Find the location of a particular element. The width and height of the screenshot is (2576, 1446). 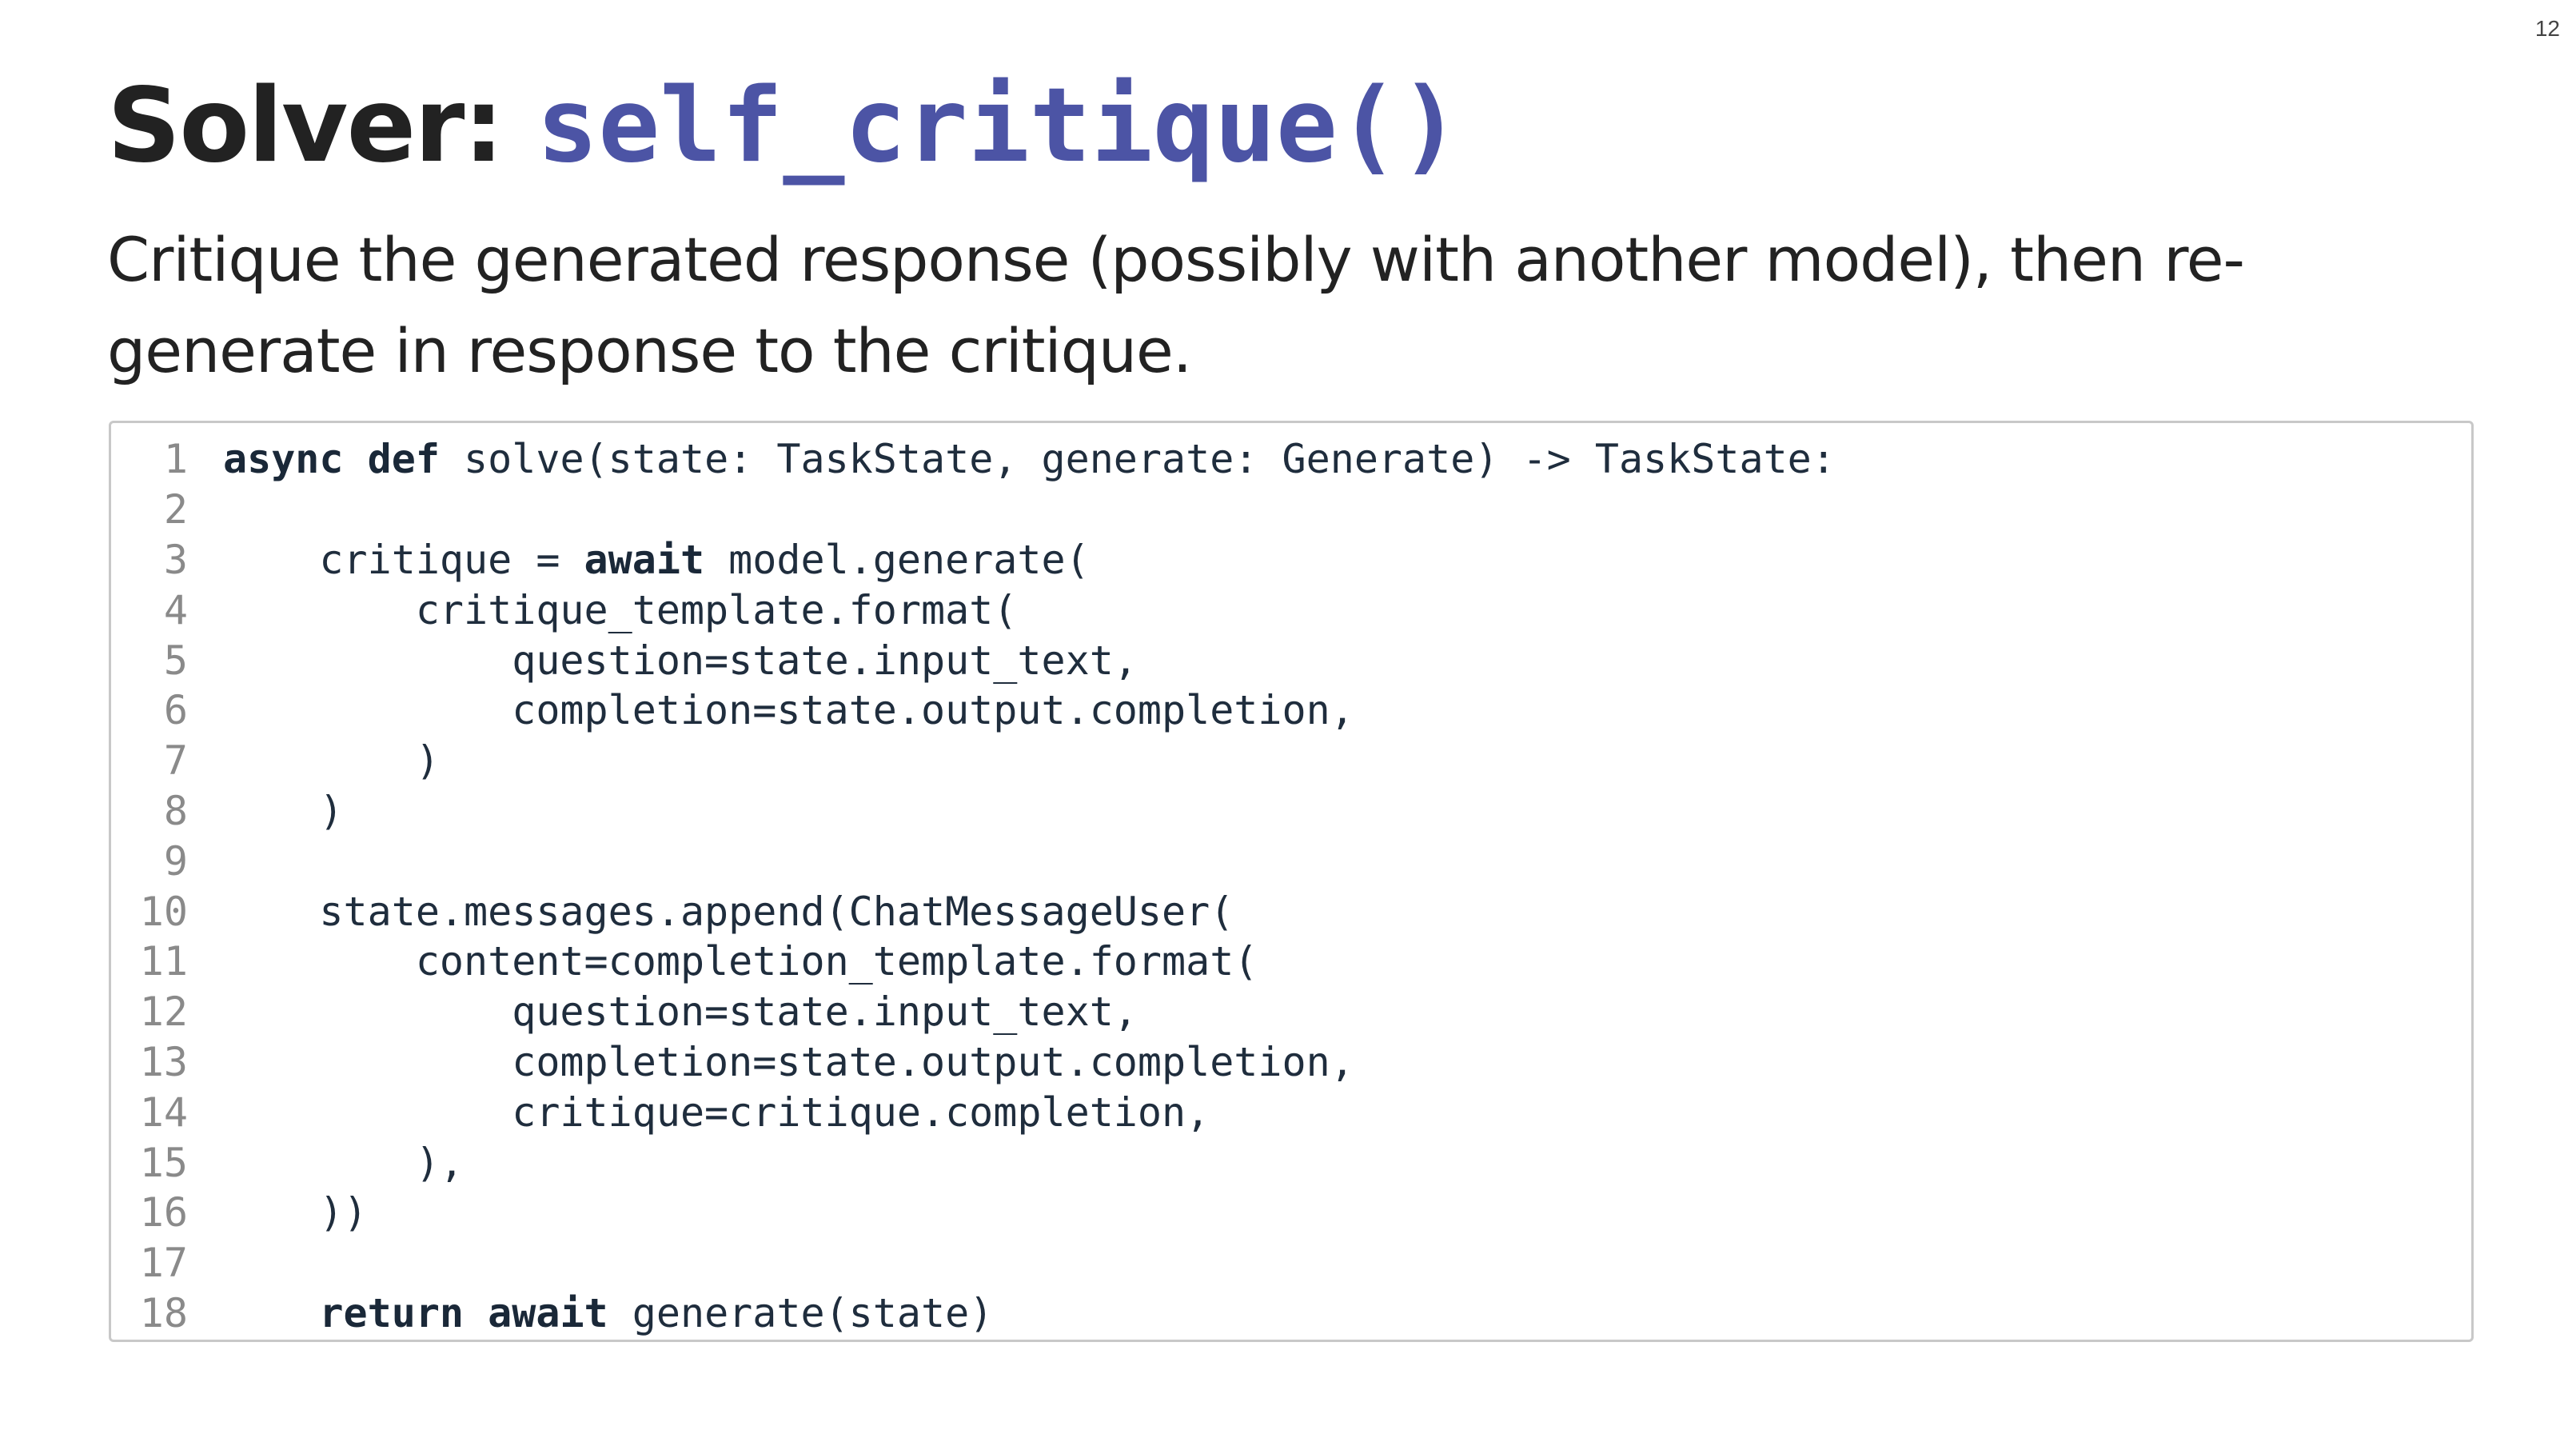

code-line: 12 question=state.input_text, is located at coordinates (1291, 1012).